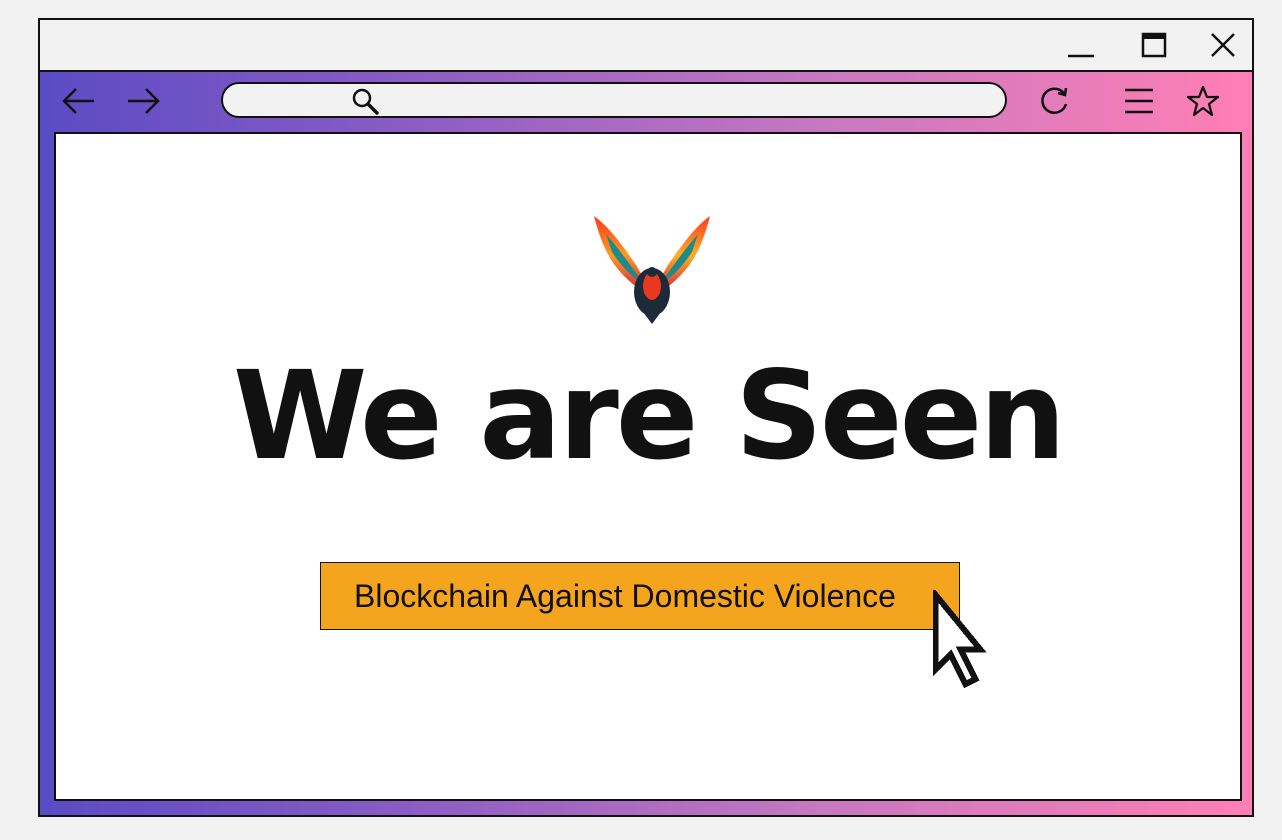 Image resolution: width=1282 pixels, height=840 pixels. Describe the element at coordinates (79, 101) in the screenshot. I see `back-arrow-icon` at that location.